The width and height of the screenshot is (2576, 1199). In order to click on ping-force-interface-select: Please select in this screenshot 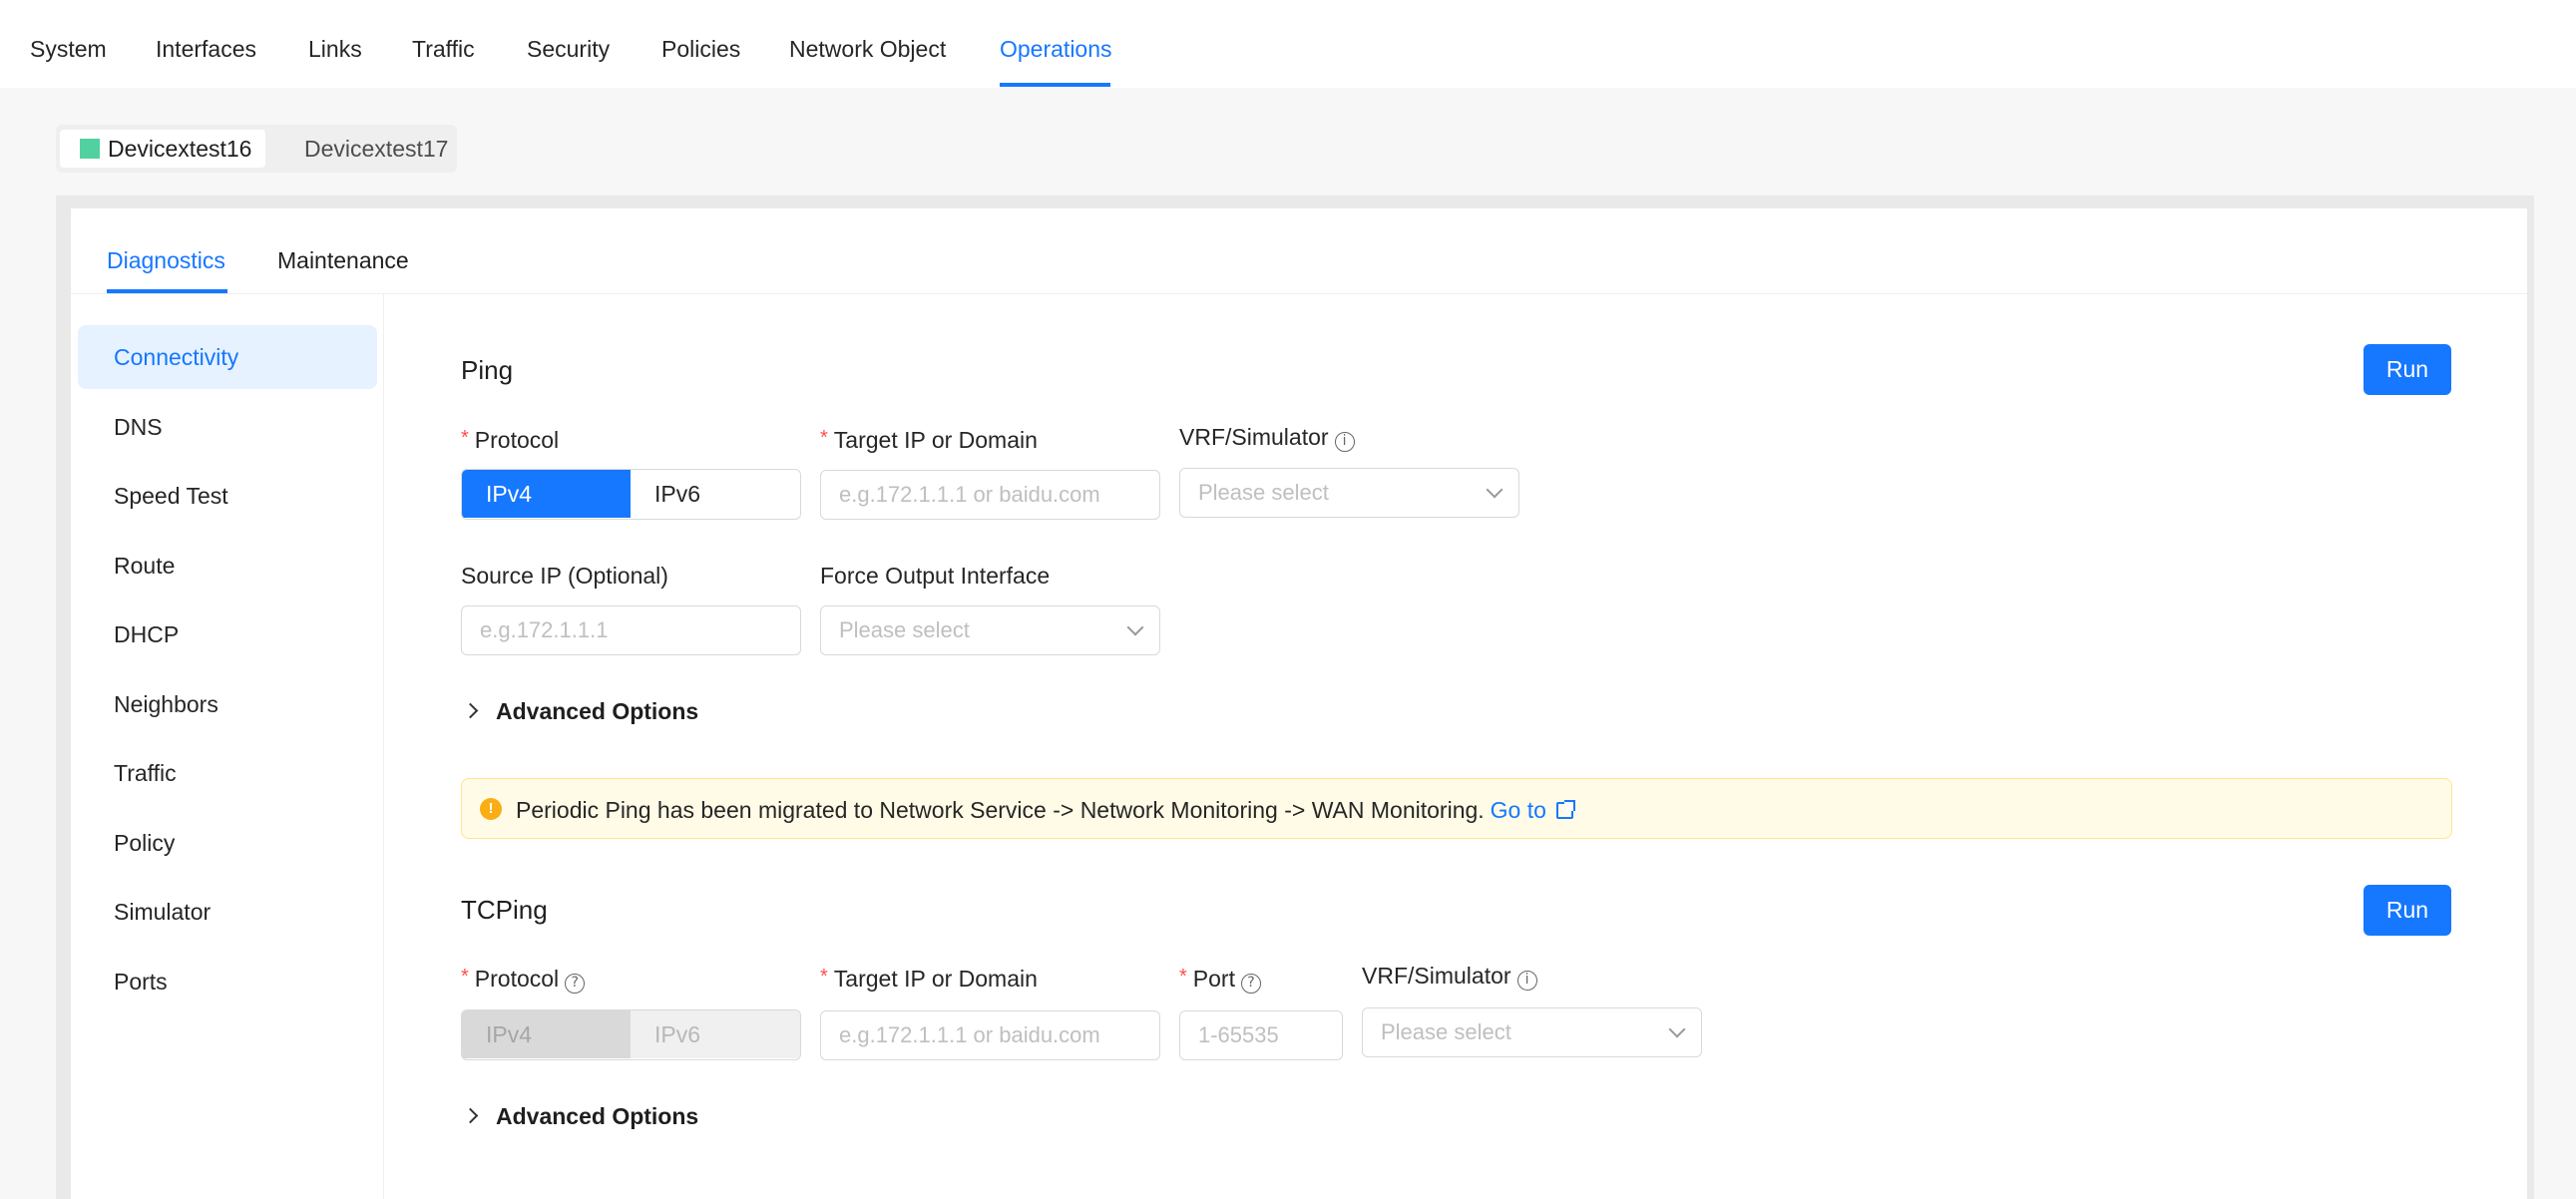, I will do `click(990, 630)`.